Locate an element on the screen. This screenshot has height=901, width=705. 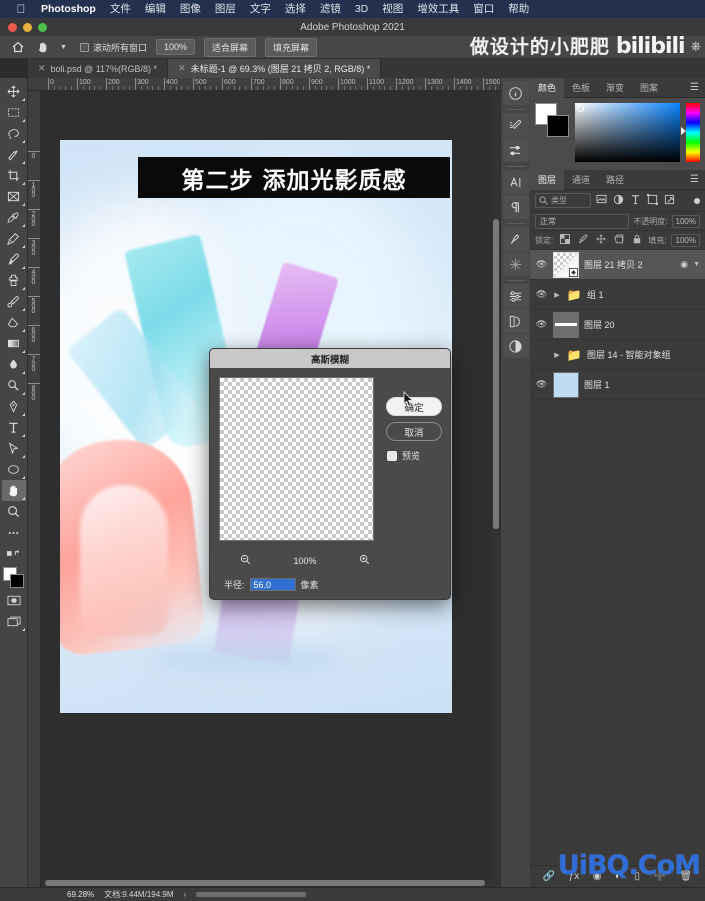
radius-slider is located at coordinates (330, 599).